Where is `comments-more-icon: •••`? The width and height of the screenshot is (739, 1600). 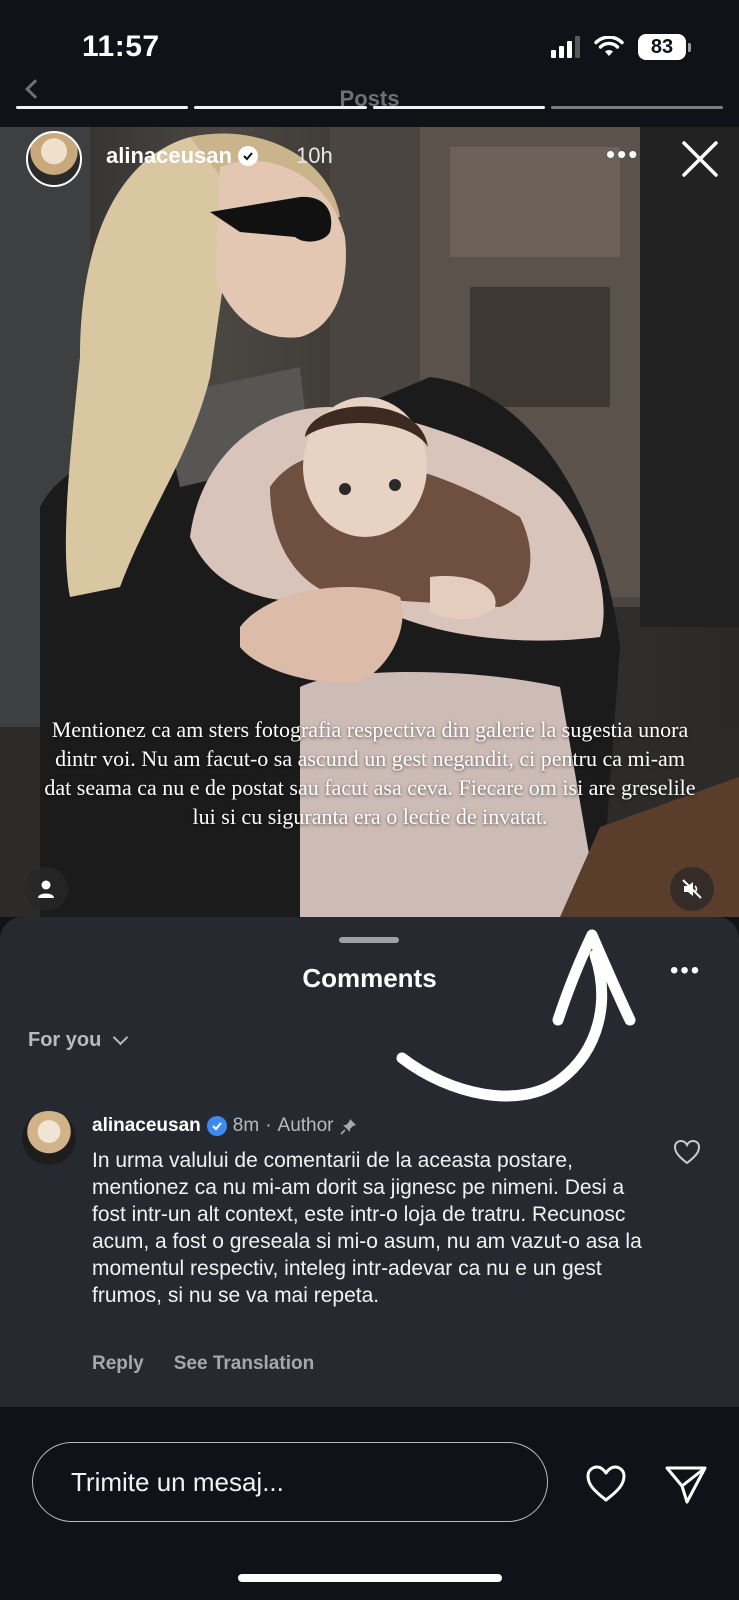 comments-more-icon: ••• is located at coordinates (685, 971).